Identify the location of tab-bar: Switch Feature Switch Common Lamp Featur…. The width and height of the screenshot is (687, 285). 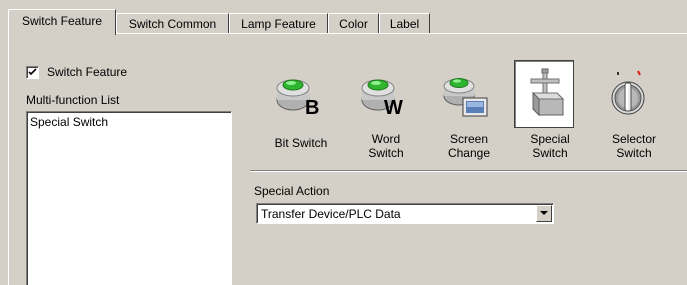
(343, 17).